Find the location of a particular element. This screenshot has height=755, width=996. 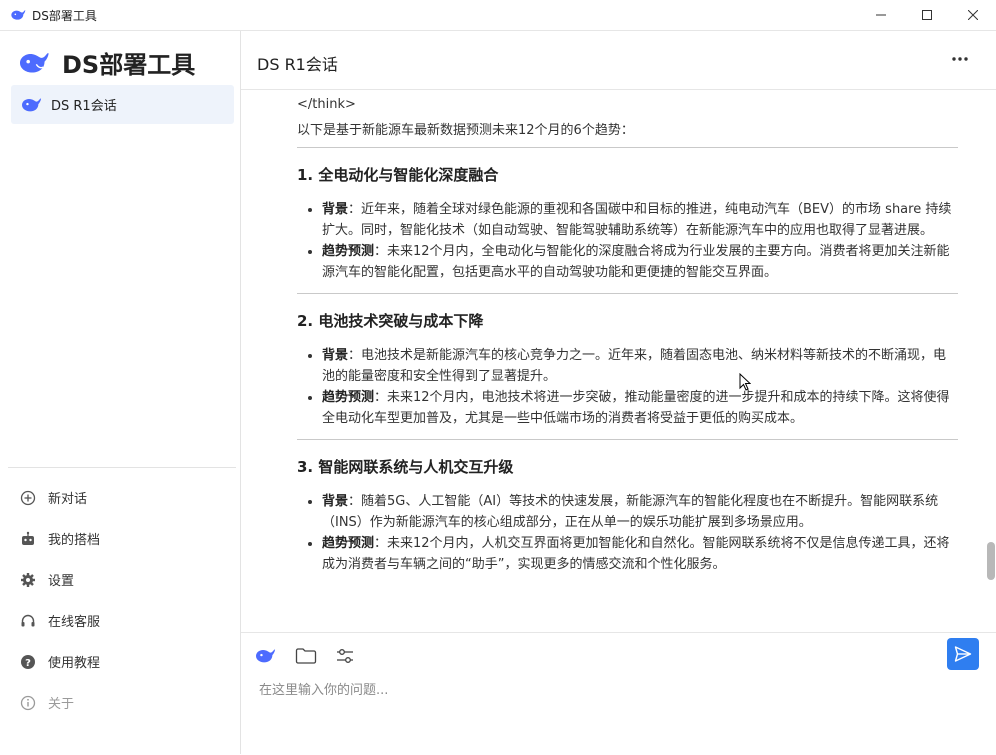

more-horizontal-icon is located at coordinates (960, 59).